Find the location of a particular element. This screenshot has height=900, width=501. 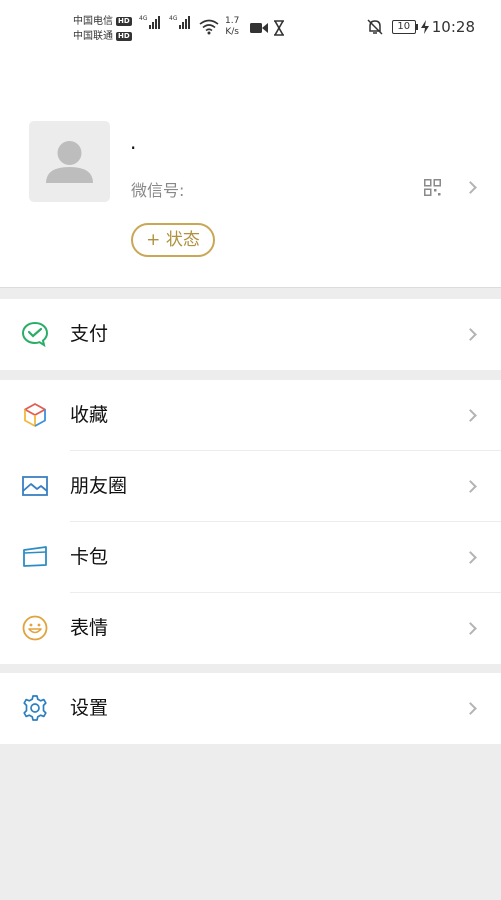

carrier-1: 中国电信 is located at coordinates (93, 21).